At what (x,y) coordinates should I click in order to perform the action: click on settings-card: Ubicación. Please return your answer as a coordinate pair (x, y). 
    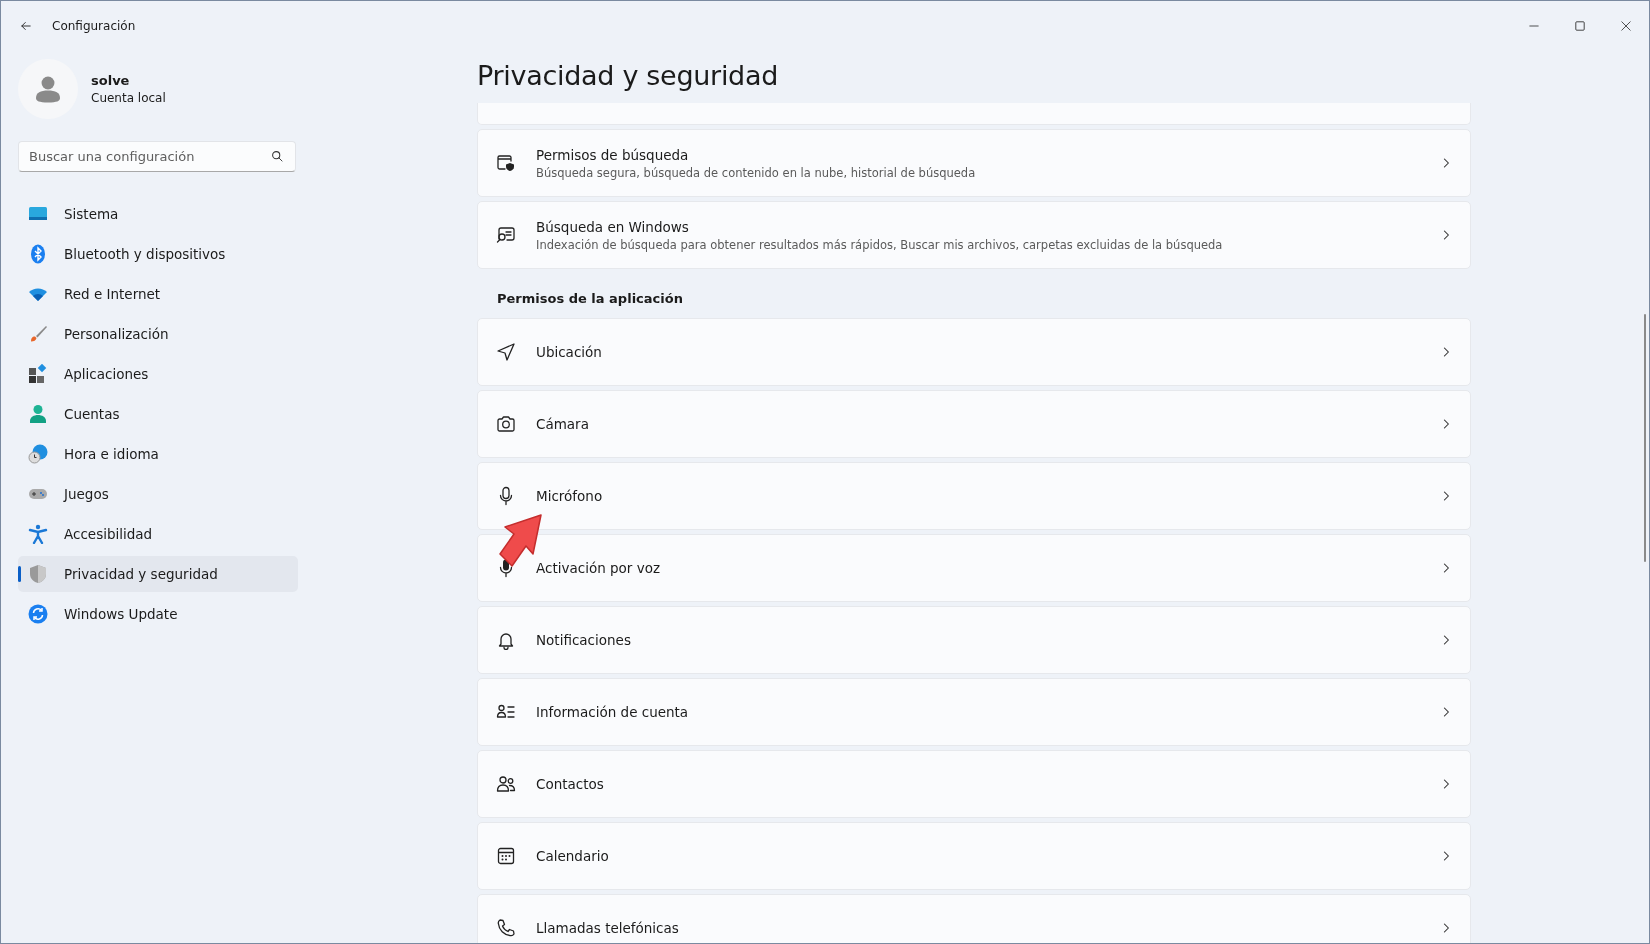
    Looking at the image, I should click on (974, 352).